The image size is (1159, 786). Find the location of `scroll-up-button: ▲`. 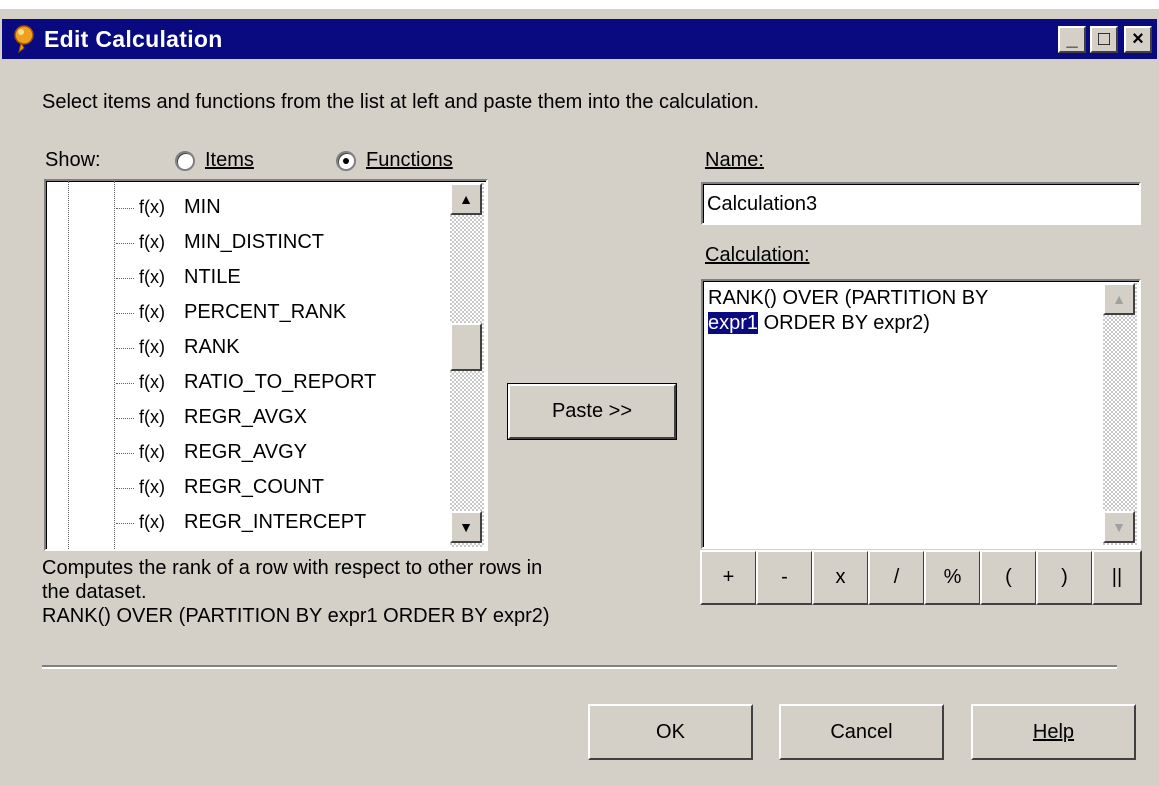

scroll-up-button: ▲ is located at coordinates (466, 199).